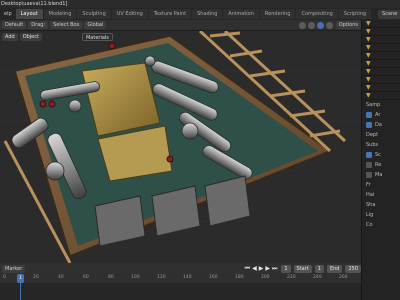  I want to click on tab-scripting: Scripting, so click(355, 14).